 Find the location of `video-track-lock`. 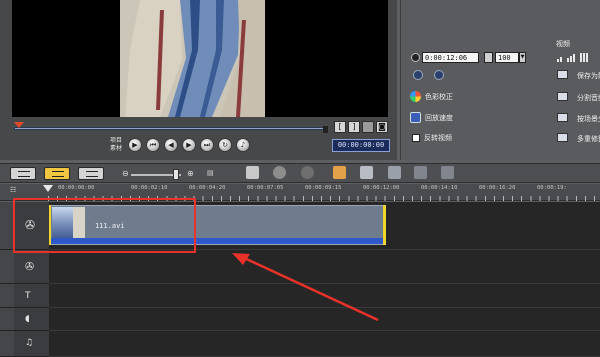

video-track-lock is located at coordinates (7, 226).